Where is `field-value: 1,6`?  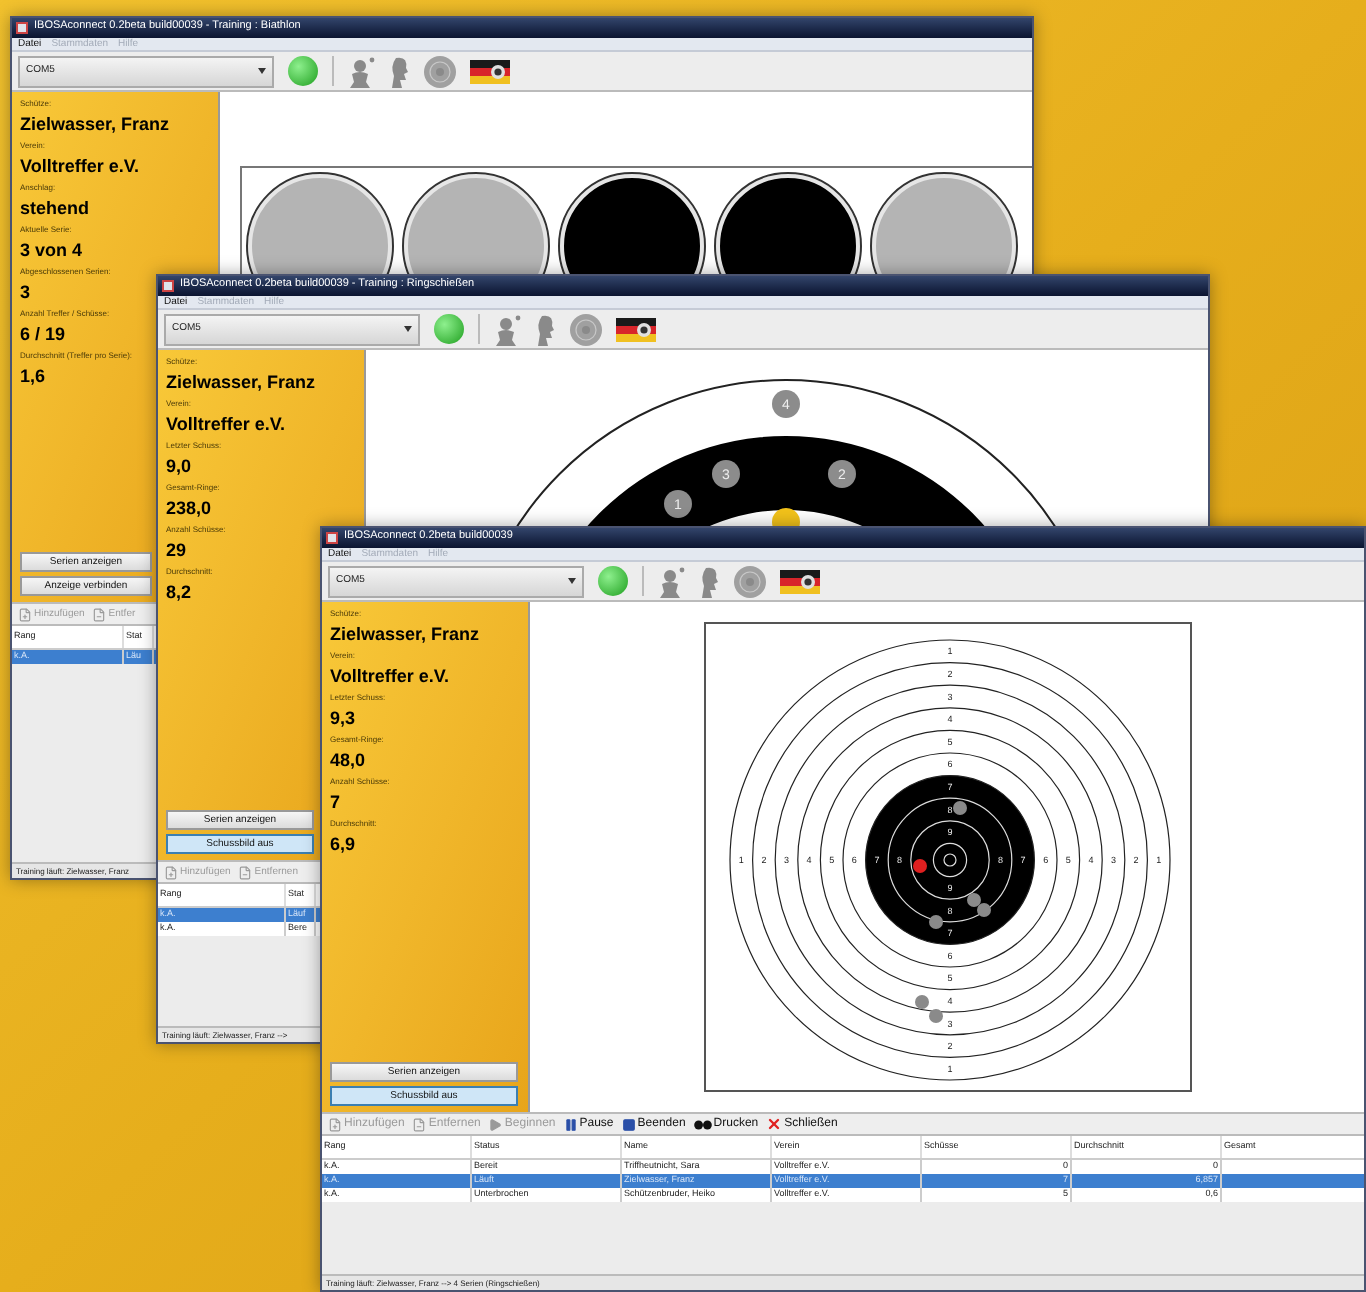
field-value: 1,6 is located at coordinates (33, 376).